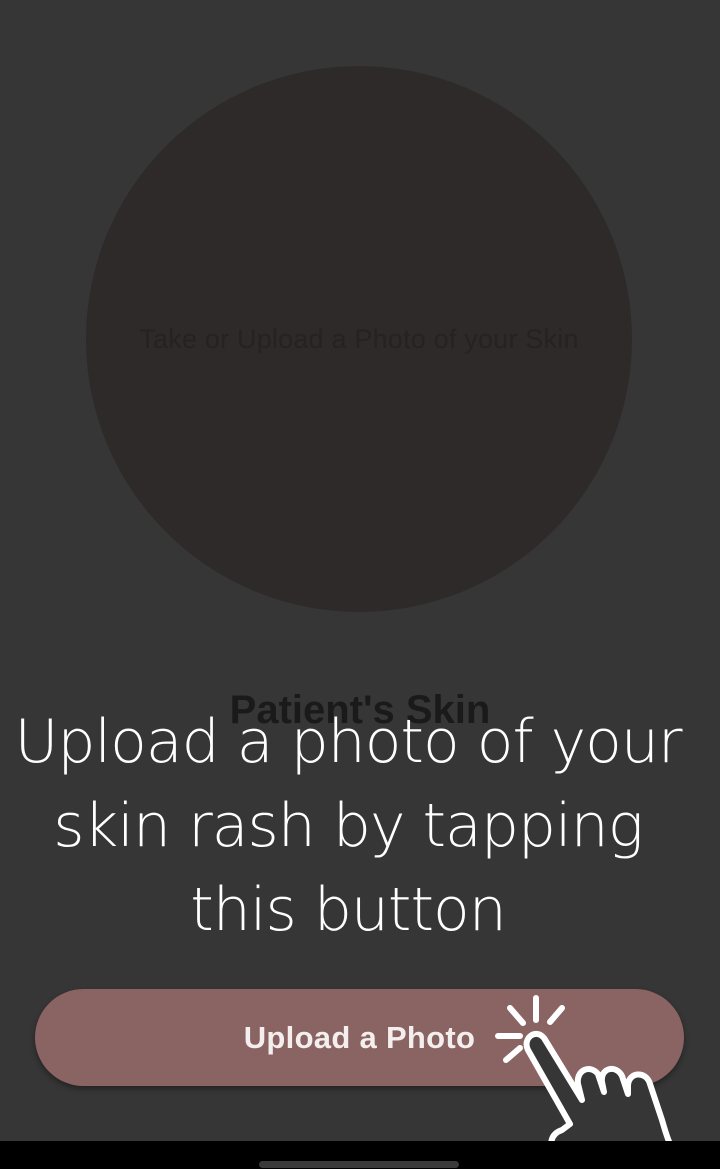 The image size is (720, 1169). I want to click on coach-mark-line: skin rash by tapping, so click(348, 826).